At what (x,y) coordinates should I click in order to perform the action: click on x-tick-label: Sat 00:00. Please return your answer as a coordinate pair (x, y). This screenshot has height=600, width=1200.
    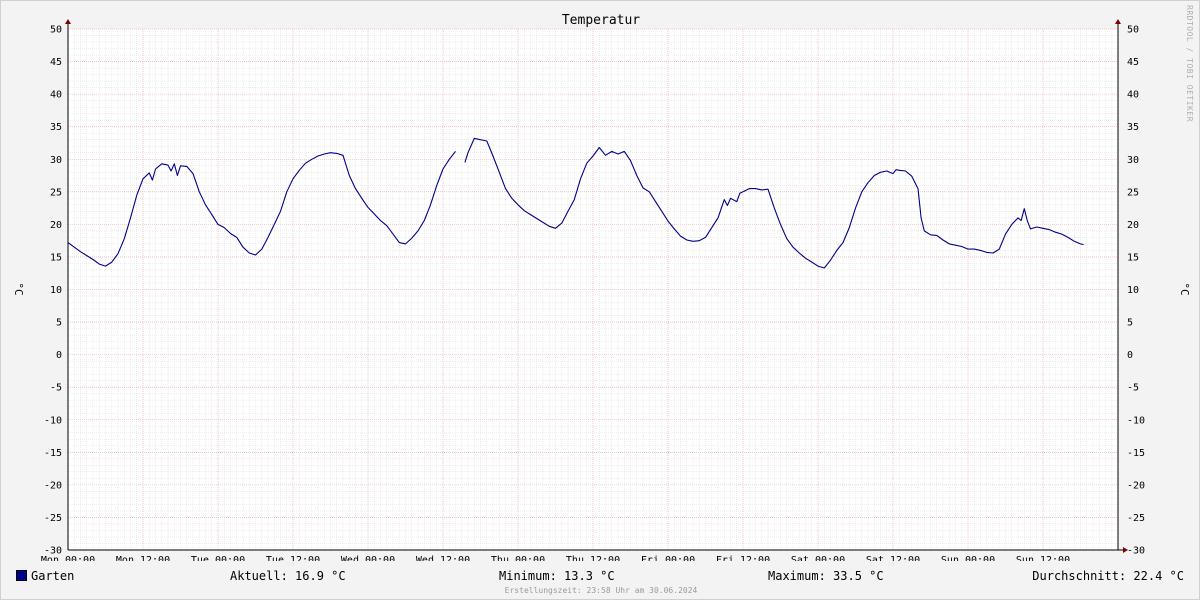
    Looking at the image, I should click on (818, 558).